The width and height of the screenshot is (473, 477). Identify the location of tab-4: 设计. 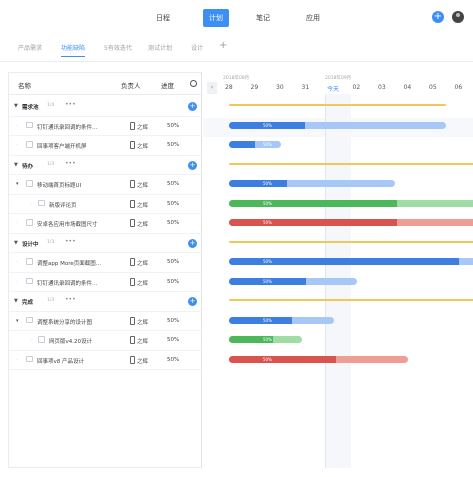
(197, 50).